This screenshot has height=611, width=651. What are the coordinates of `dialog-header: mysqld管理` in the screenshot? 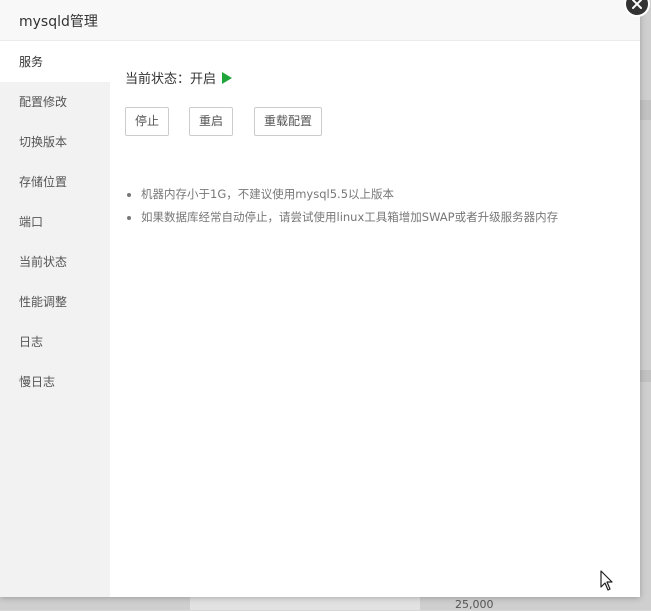 It's located at (320, 20).